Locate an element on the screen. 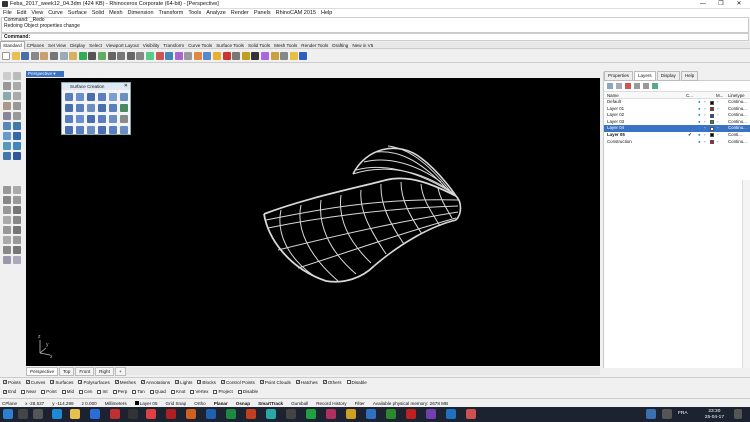  maximize-button: ❐ is located at coordinates (721, 4).